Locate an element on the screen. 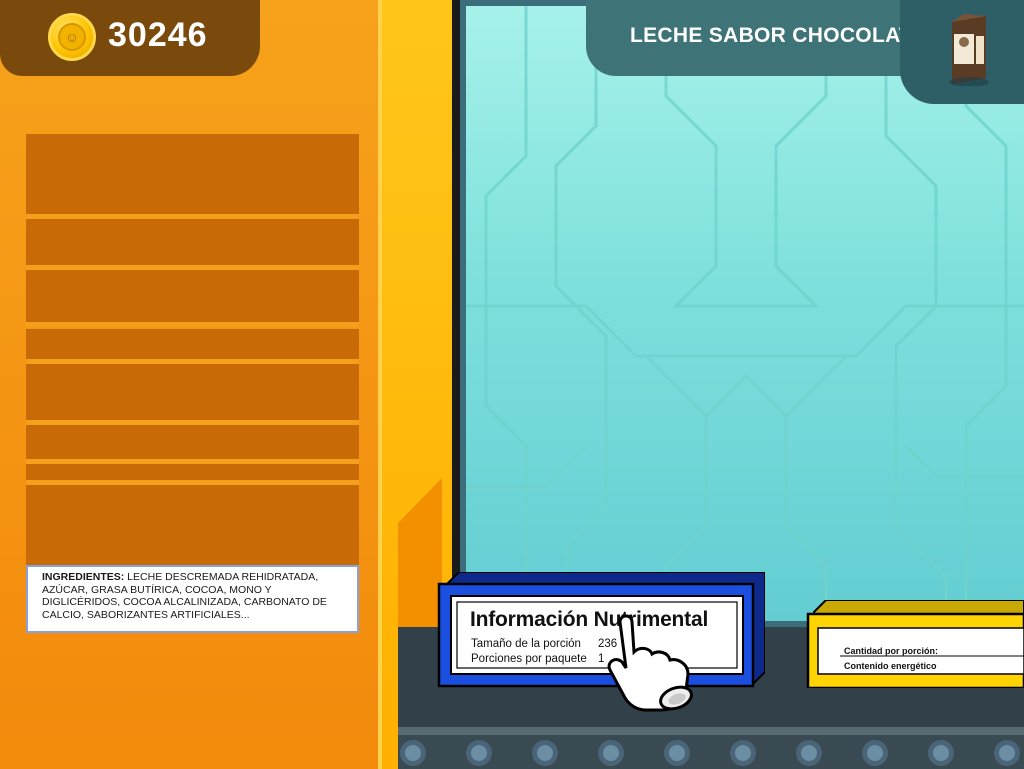 The height and width of the screenshot is (769, 1024). serving-size-label: Tamaño de la porción is located at coordinates (526, 644).